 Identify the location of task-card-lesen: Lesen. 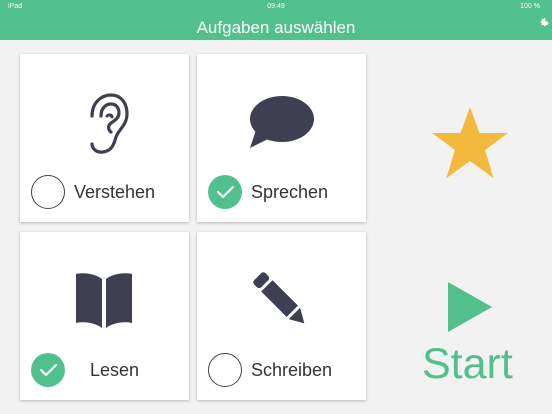
(104, 316).